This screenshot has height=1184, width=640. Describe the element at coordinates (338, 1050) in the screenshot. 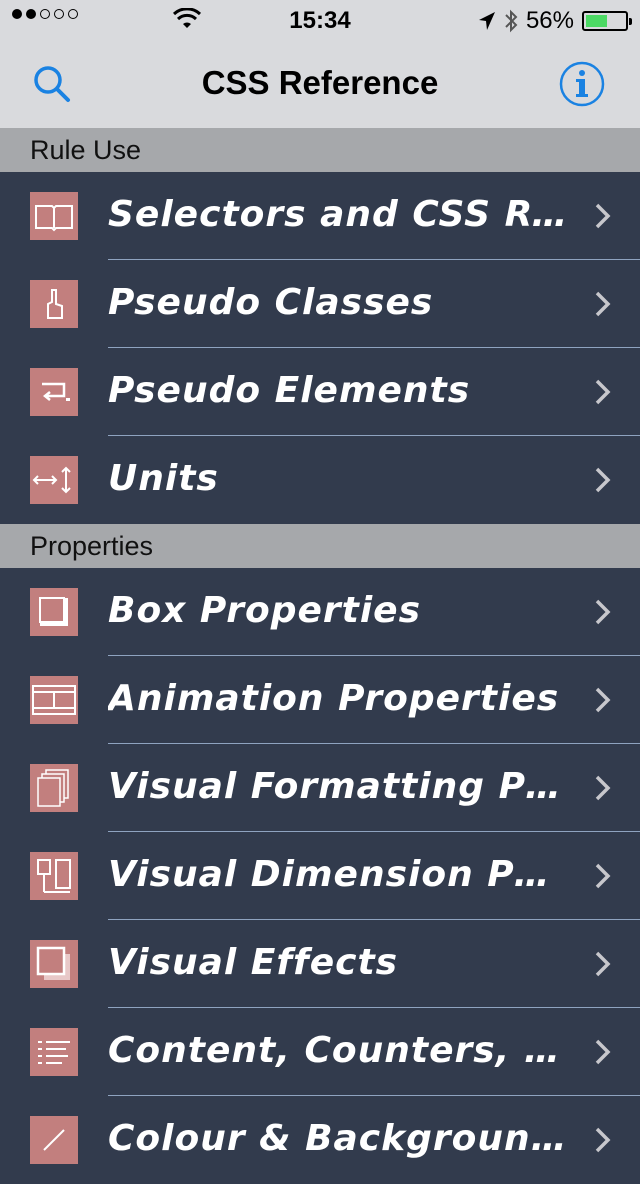

I see `list-item-label: Content, Counters, Lists` at that location.